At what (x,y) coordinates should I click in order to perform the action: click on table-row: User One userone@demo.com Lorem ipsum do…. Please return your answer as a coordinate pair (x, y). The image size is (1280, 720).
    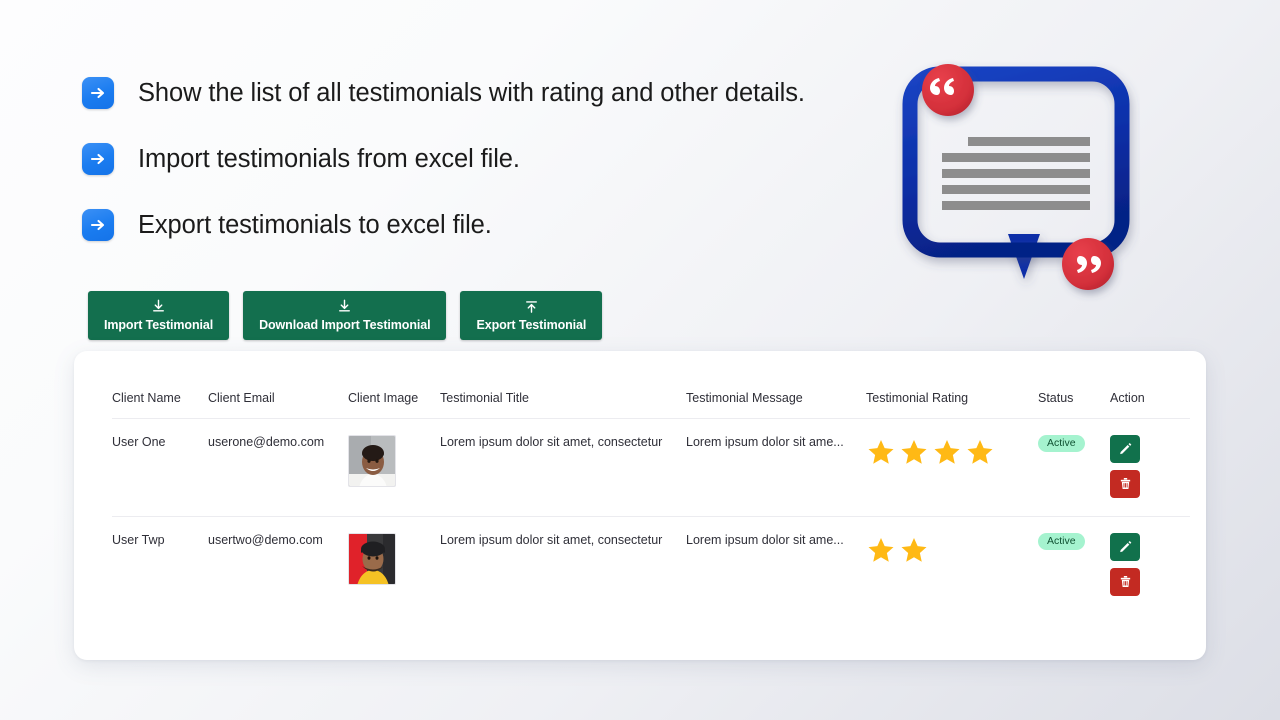
    Looking at the image, I should click on (651, 467).